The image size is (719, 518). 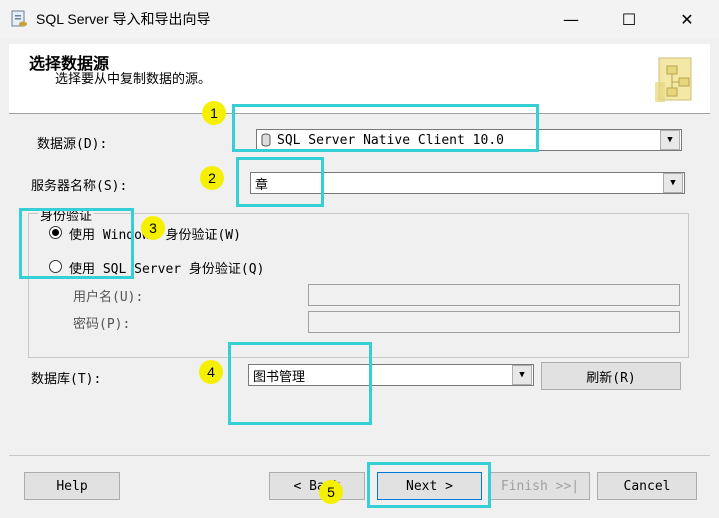 What do you see at coordinates (647, 486) in the screenshot?
I see `cancel-button: Cancel` at bounding box center [647, 486].